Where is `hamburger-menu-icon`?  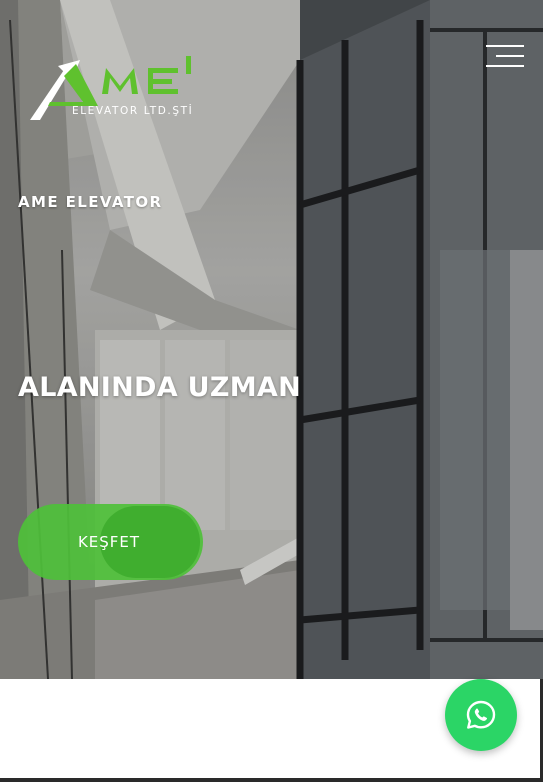
hamburger-menu-icon is located at coordinates (505, 46).